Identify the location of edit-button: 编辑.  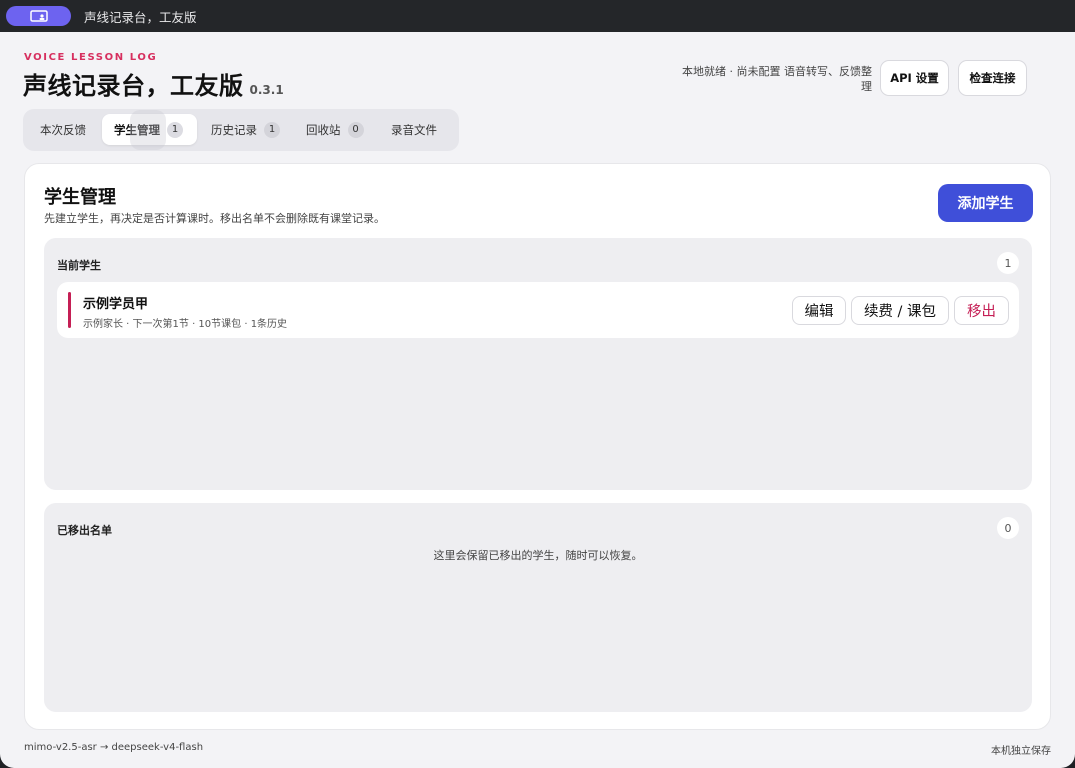
(819, 310).